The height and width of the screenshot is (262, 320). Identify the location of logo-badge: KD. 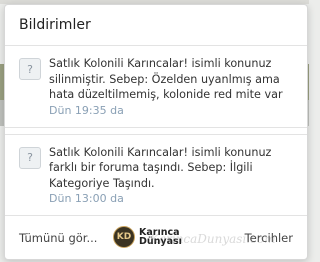
(124, 237).